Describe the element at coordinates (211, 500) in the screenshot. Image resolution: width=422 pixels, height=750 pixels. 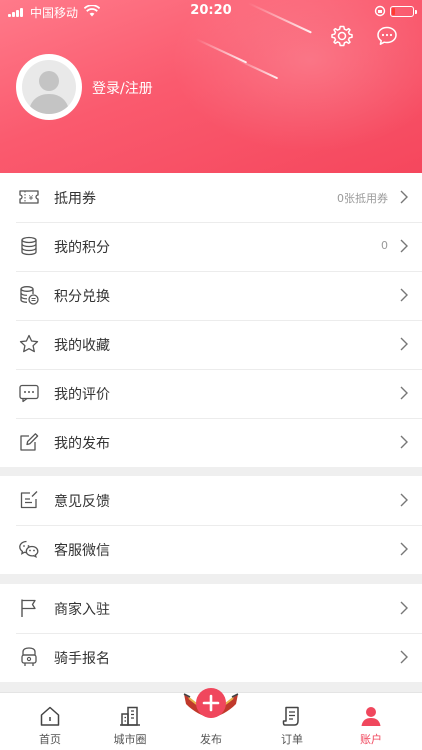
I see `menu-item-feedback: 意见反馈` at that location.